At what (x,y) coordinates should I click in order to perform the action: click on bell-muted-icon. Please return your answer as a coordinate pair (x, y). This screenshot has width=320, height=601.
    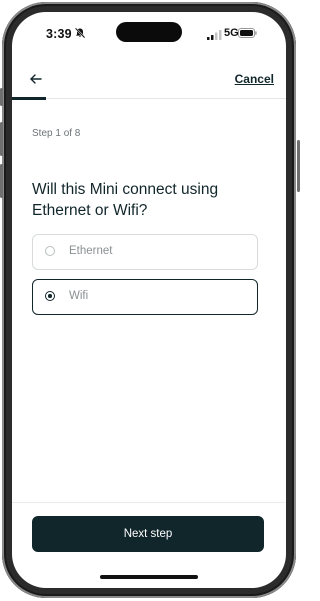
    Looking at the image, I should click on (80, 33).